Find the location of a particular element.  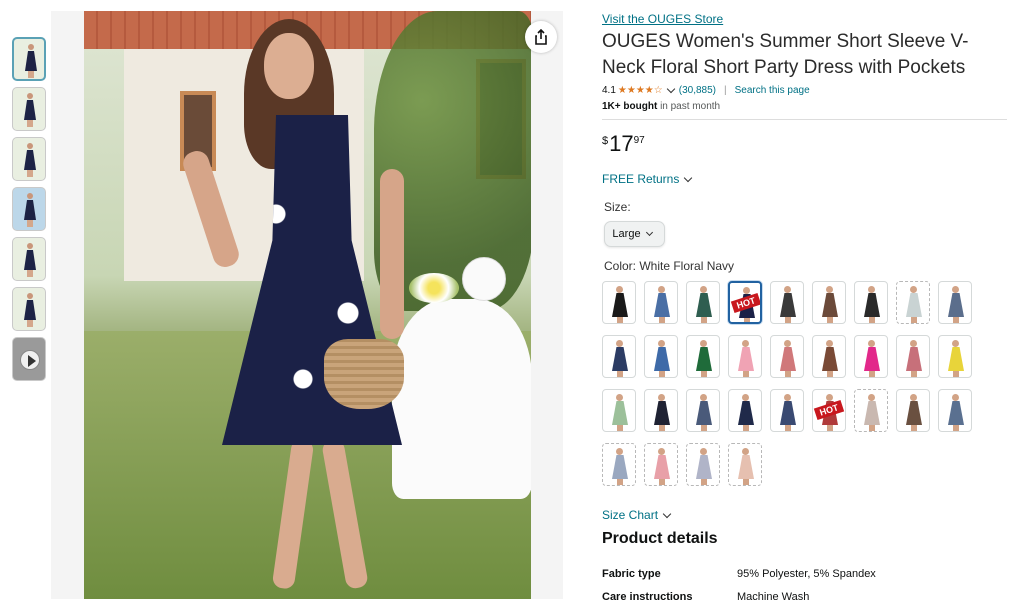

bought-badge: 1K+ bought in past month is located at coordinates (807, 106).